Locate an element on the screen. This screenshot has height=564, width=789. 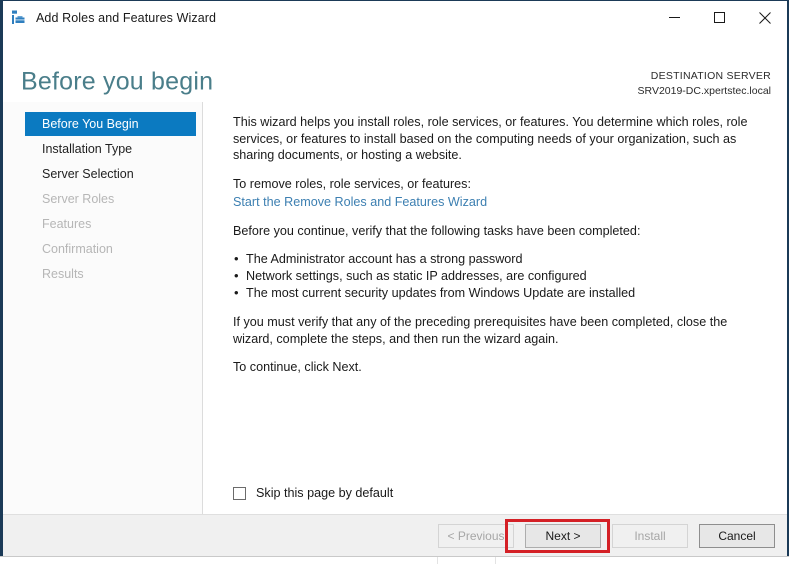
cancel-button: Cancel is located at coordinates (737, 535).